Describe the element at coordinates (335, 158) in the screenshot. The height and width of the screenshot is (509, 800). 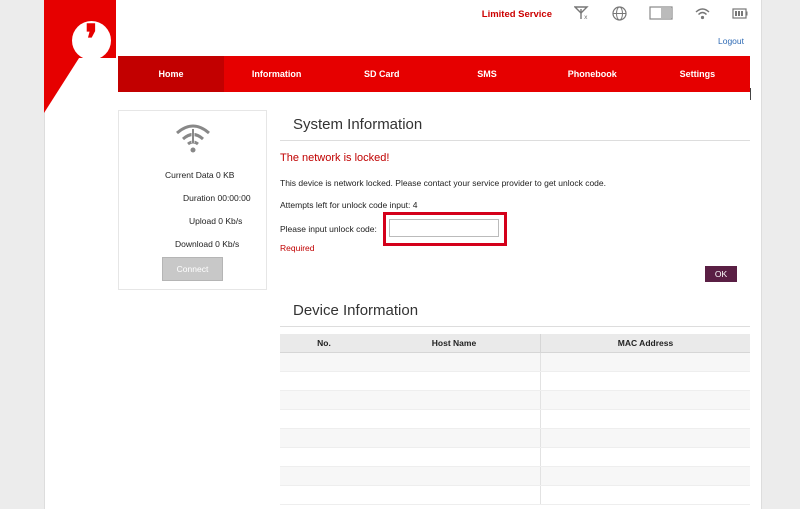
I see `network-locked-message: The network is locked!` at that location.